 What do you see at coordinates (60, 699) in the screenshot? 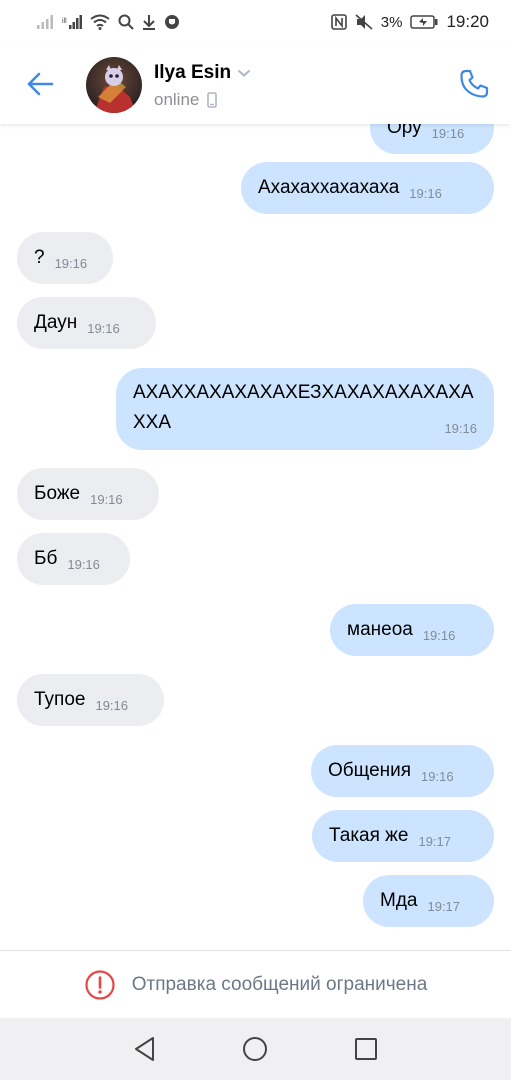
I see `message-text: Тупое` at bounding box center [60, 699].